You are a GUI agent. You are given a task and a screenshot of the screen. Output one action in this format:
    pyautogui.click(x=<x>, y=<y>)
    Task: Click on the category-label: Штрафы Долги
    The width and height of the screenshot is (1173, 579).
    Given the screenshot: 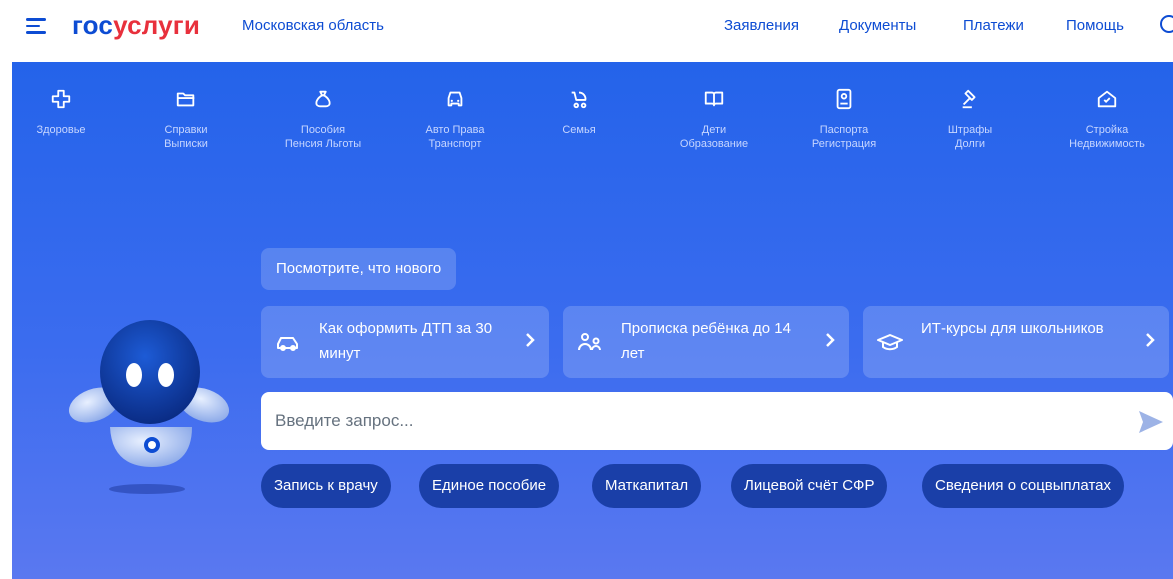 What is the action you would take?
    pyautogui.click(x=970, y=137)
    